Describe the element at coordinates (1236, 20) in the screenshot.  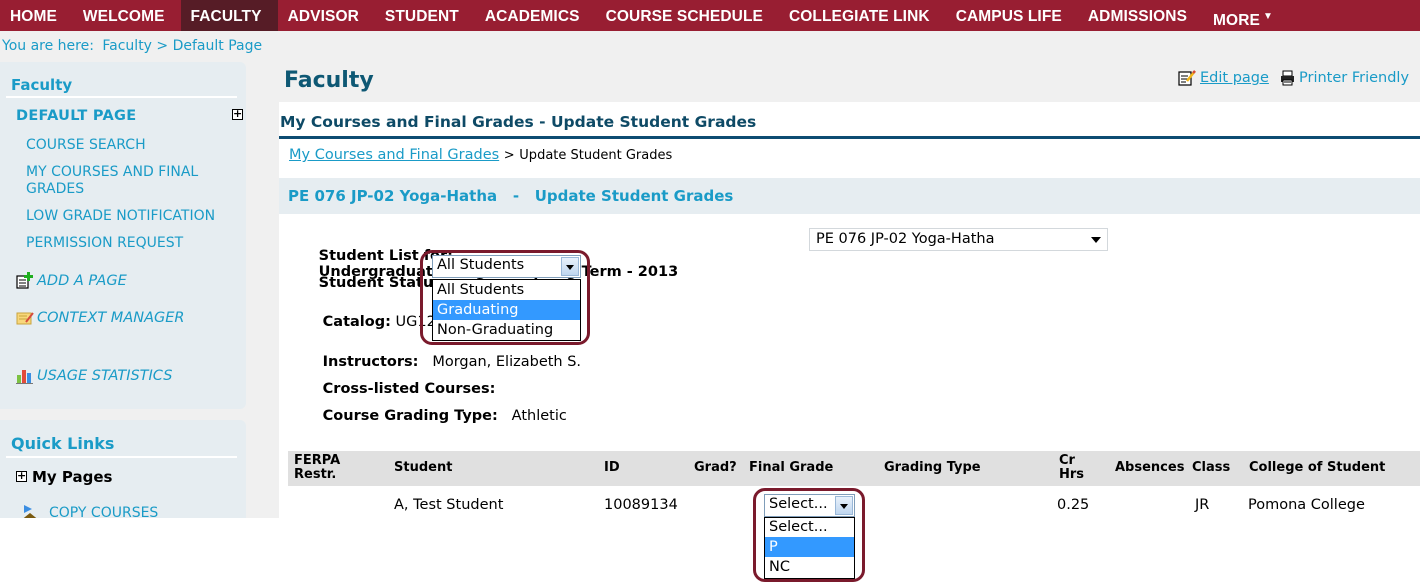
I see `nav-more-label: MORE` at that location.